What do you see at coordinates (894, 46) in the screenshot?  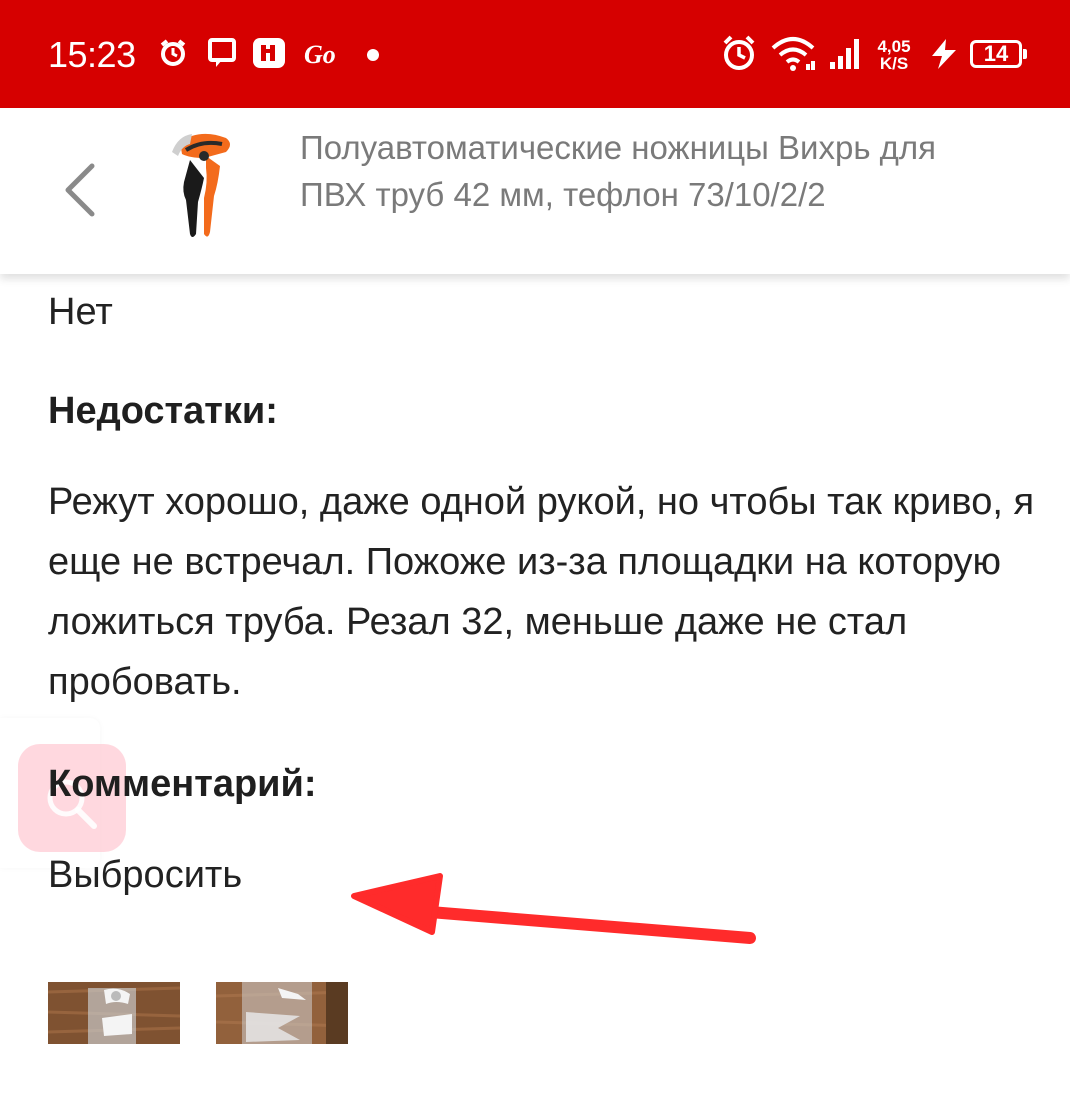 I see `net-speed-value: 4,05` at bounding box center [894, 46].